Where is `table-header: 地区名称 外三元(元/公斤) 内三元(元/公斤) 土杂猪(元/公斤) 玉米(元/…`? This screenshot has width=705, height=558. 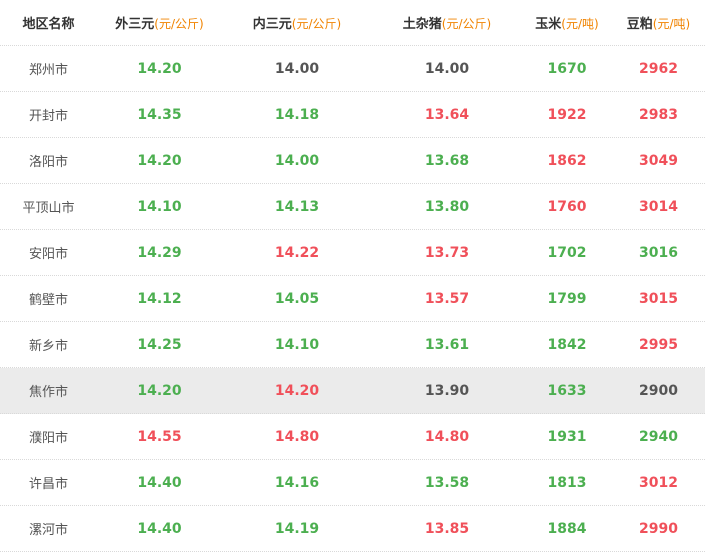
table-header: 地区名称 外三元(元/公斤) 内三元(元/公斤) 土杂猪(元/公斤) 玉米(元/… is located at coordinates (352, 23).